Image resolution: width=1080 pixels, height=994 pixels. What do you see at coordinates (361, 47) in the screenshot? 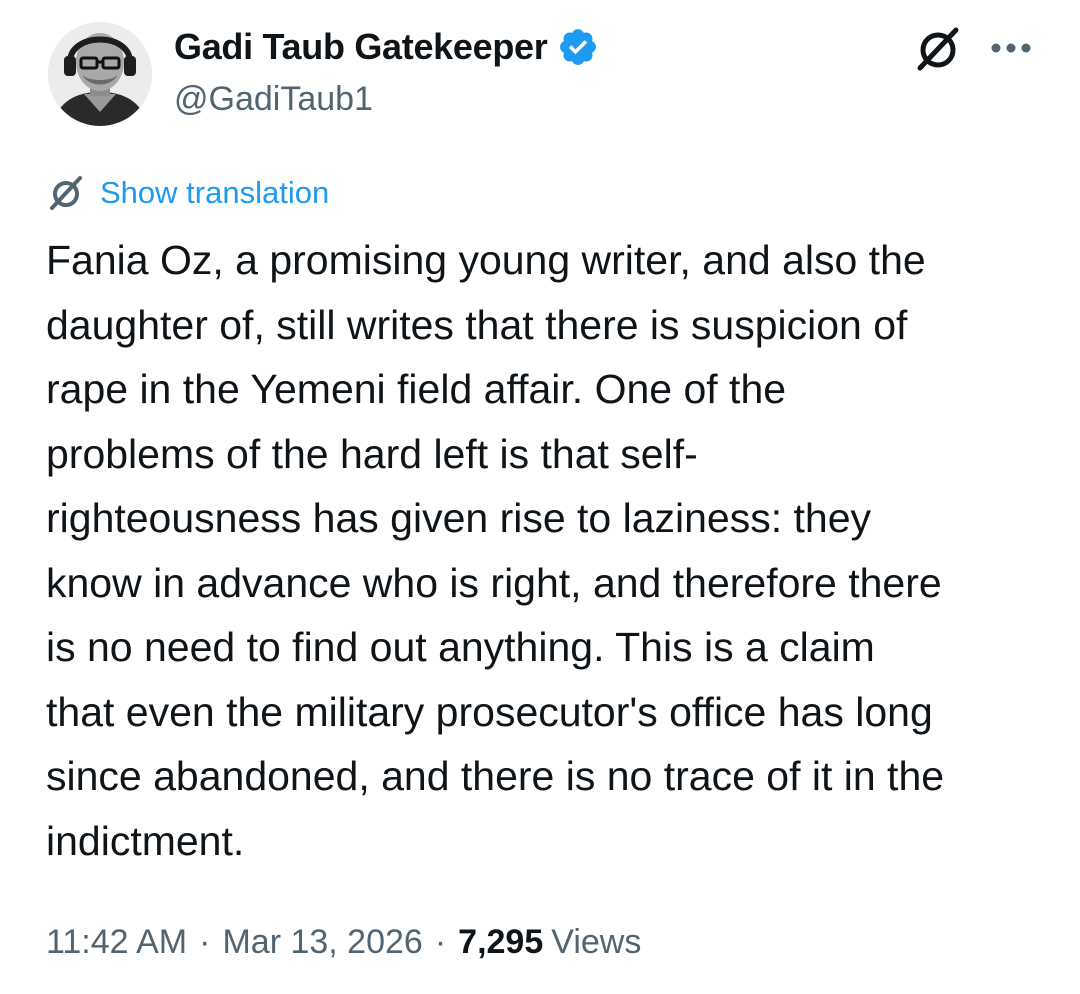
I see `display-name: Gadi Taub Gatekeeper` at bounding box center [361, 47].